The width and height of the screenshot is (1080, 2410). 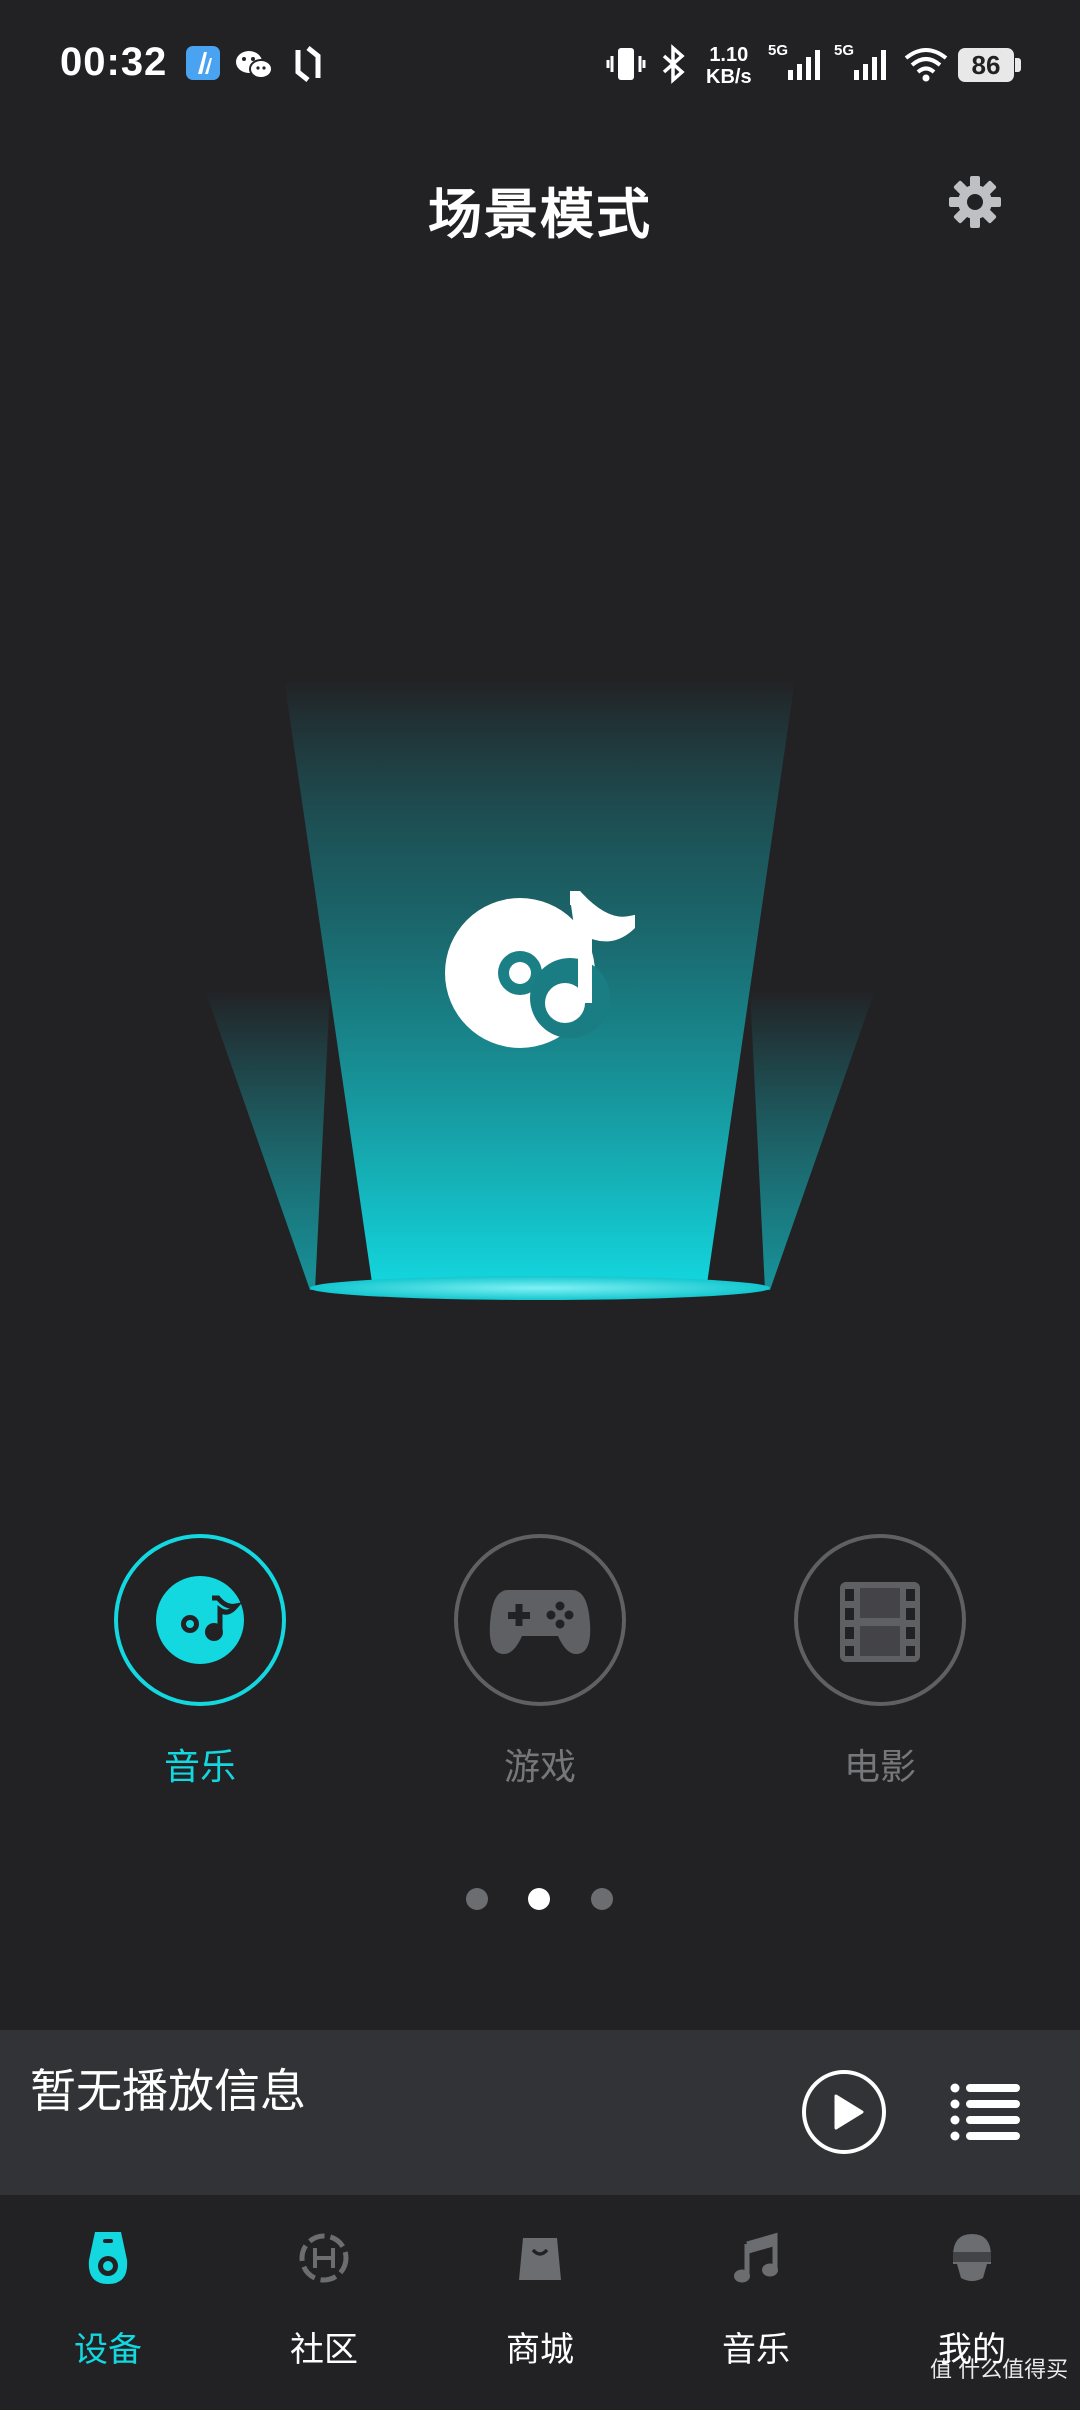 I want to click on mode-movie-button, so click(x=880, y=1620).